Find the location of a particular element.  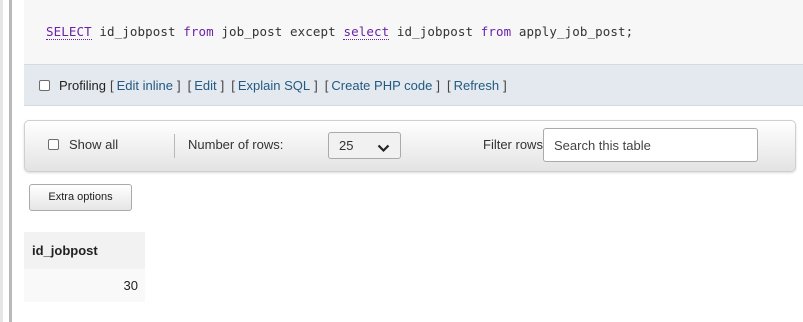

rows-per-page-value: 25 is located at coordinates (346, 145).